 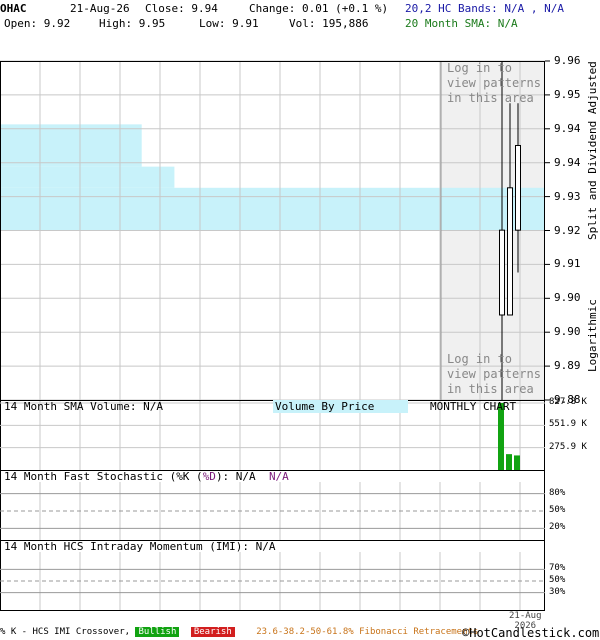 I want to click on price-tick-label: 9.93, so click(x=567, y=196).